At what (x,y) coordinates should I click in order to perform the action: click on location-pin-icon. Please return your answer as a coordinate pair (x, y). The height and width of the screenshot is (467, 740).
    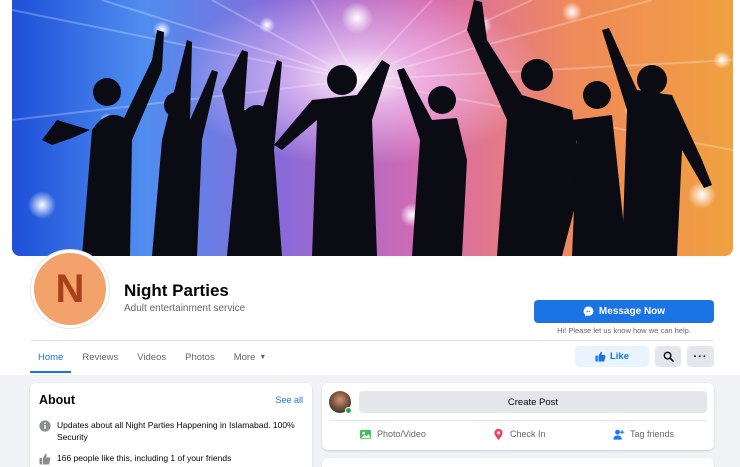
    Looking at the image, I should click on (498, 434).